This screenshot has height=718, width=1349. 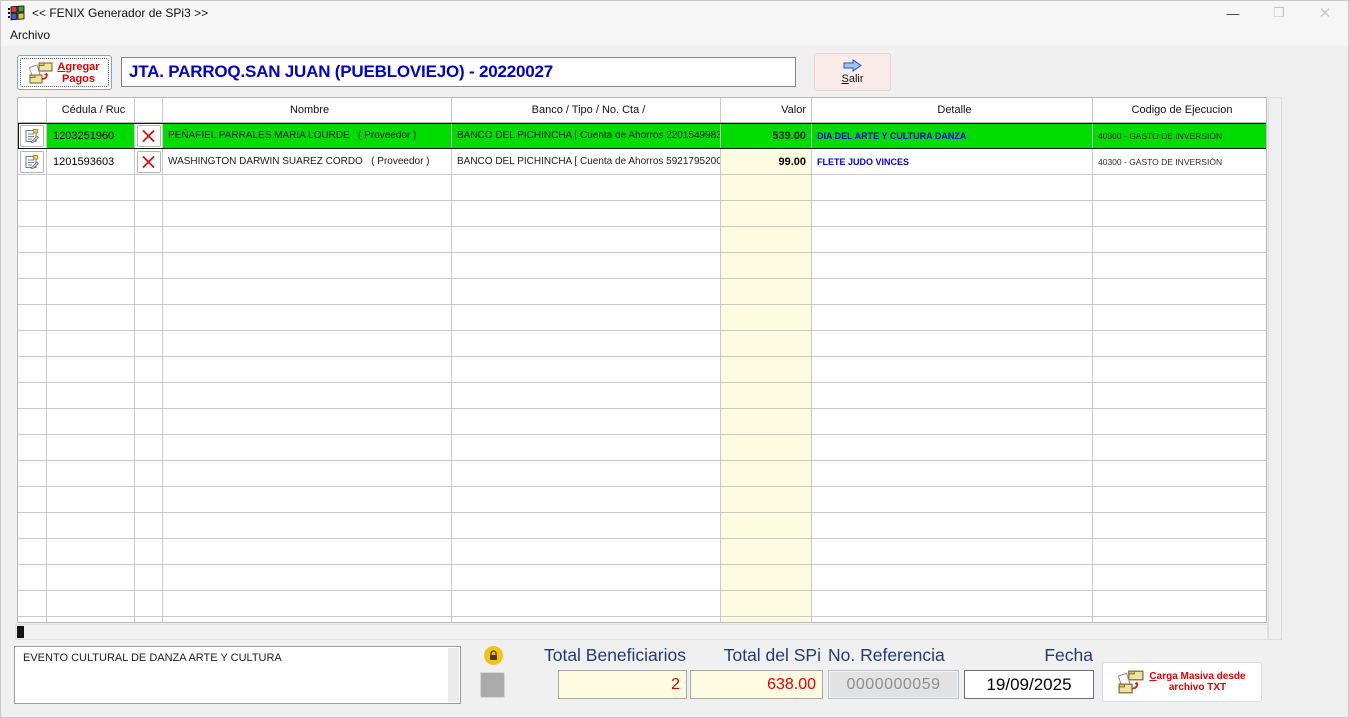 What do you see at coordinates (852, 79) in the screenshot?
I see `salir-label: Salir` at bounding box center [852, 79].